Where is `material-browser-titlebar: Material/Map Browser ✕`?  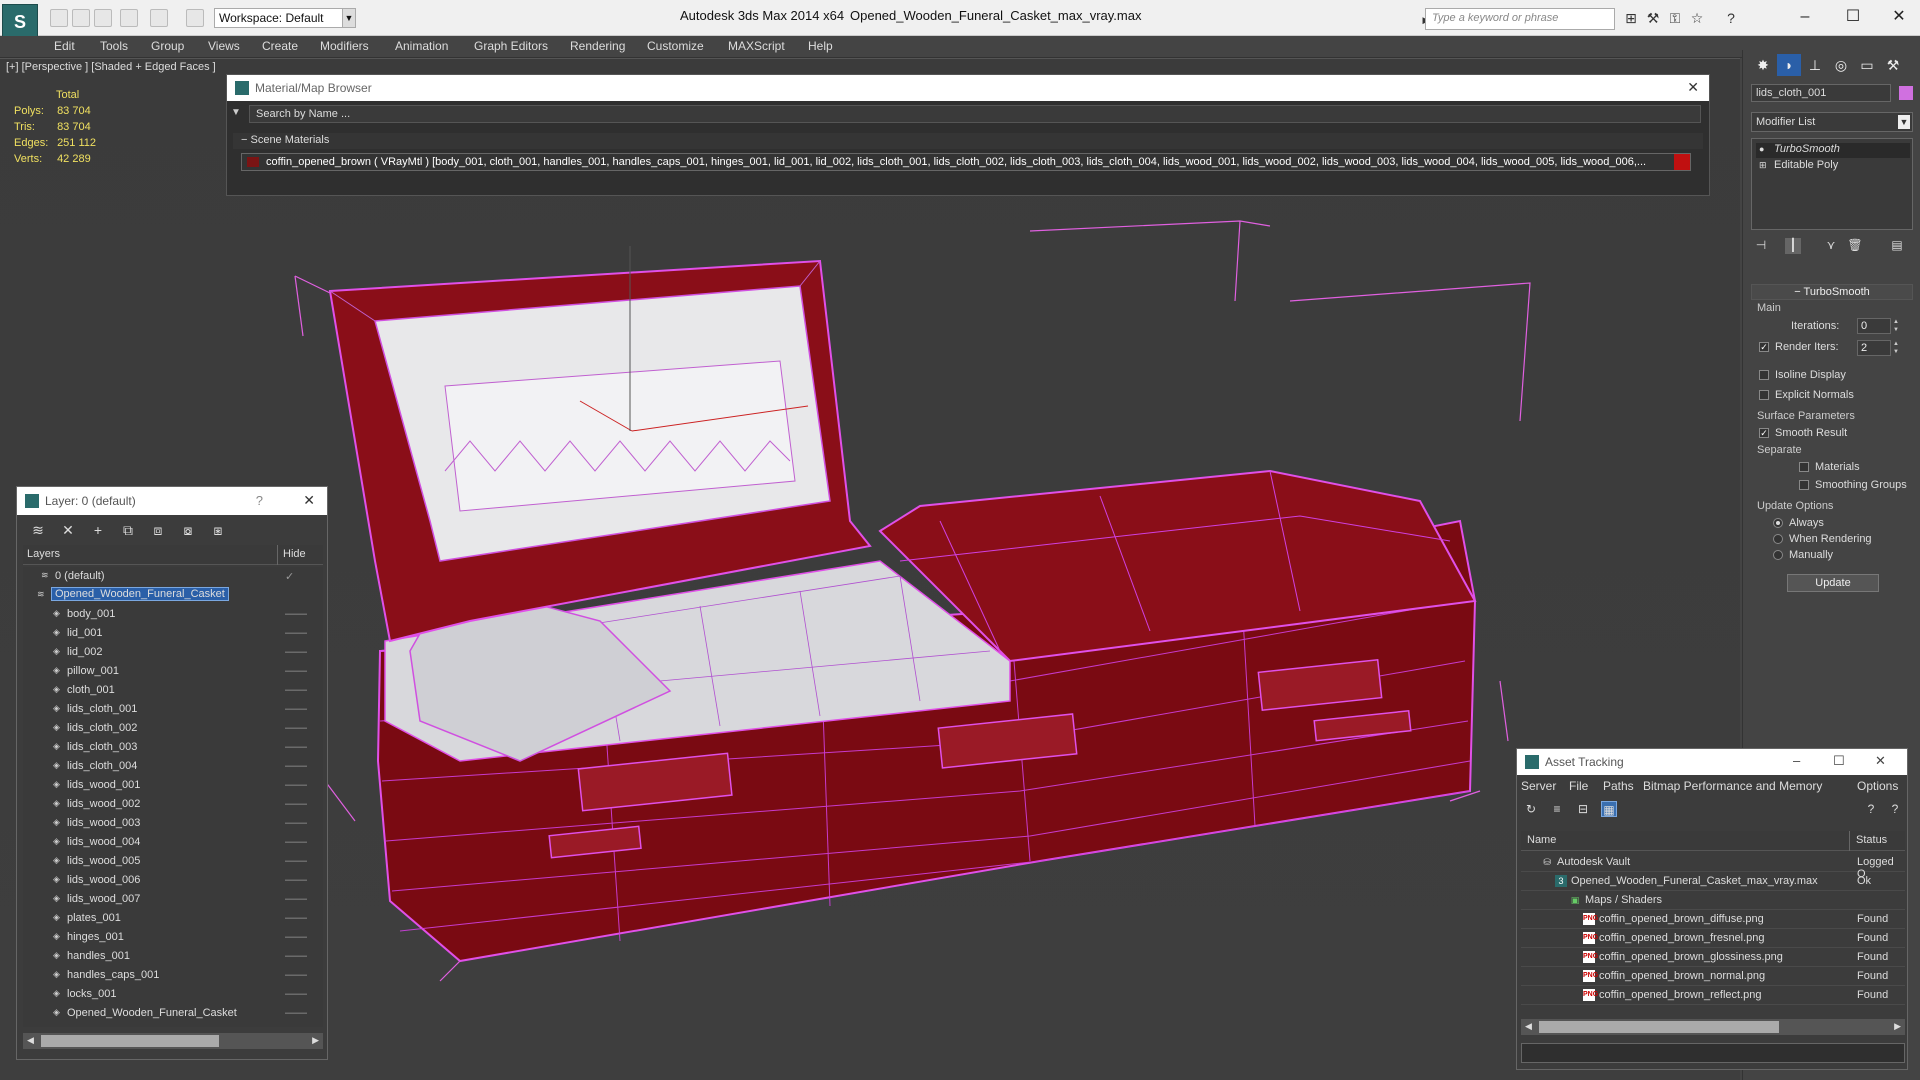 material-browser-titlebar: Material/Map Browser ✕ is located at coordinates (968, 88).